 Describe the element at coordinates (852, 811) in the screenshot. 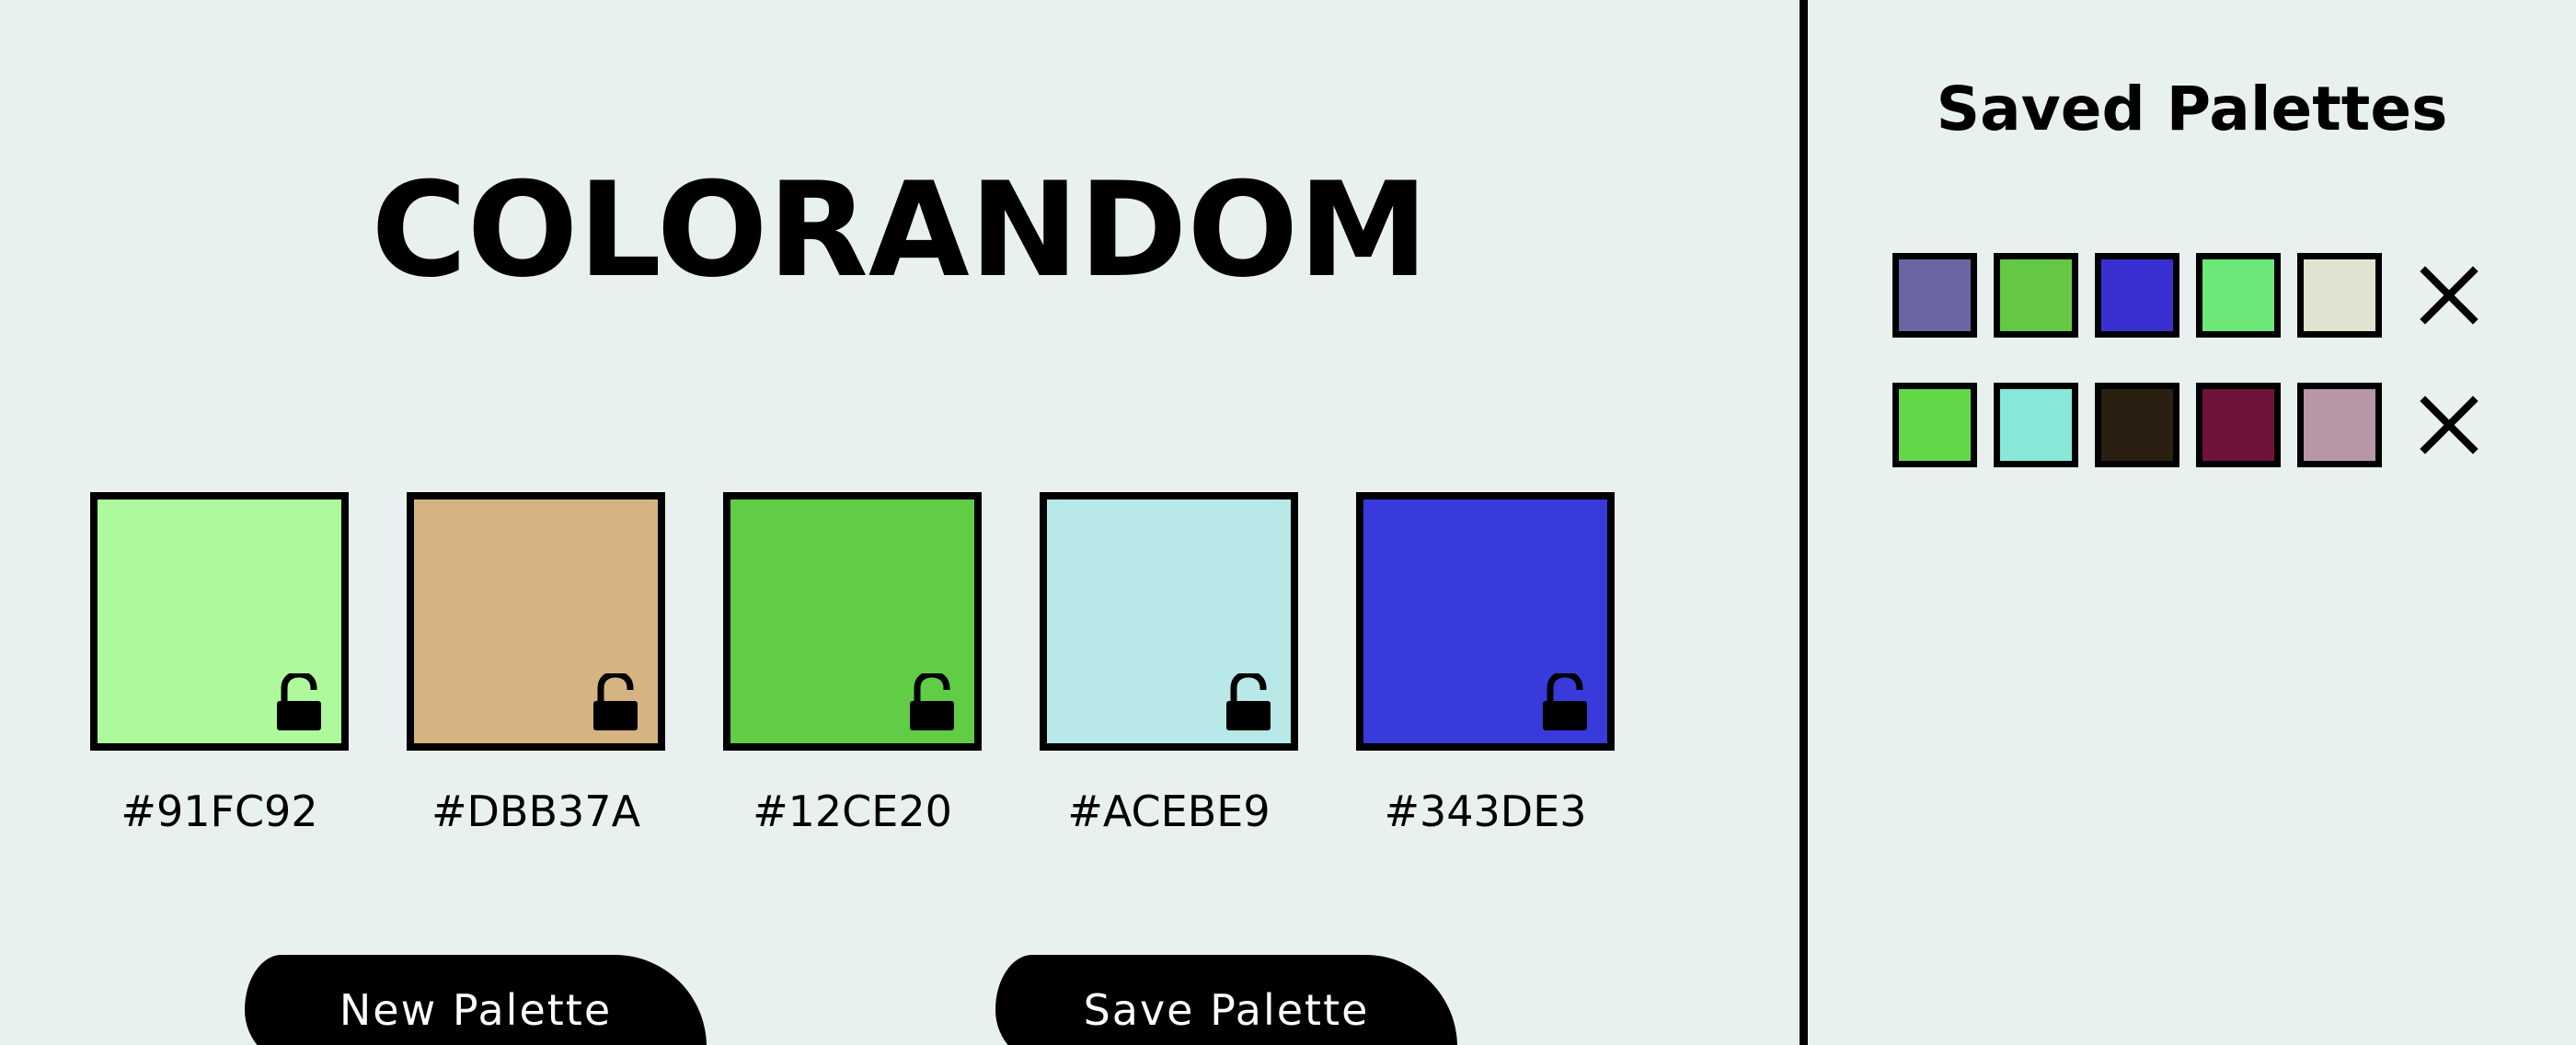

I see `hex-code: #12CE20` at that location.